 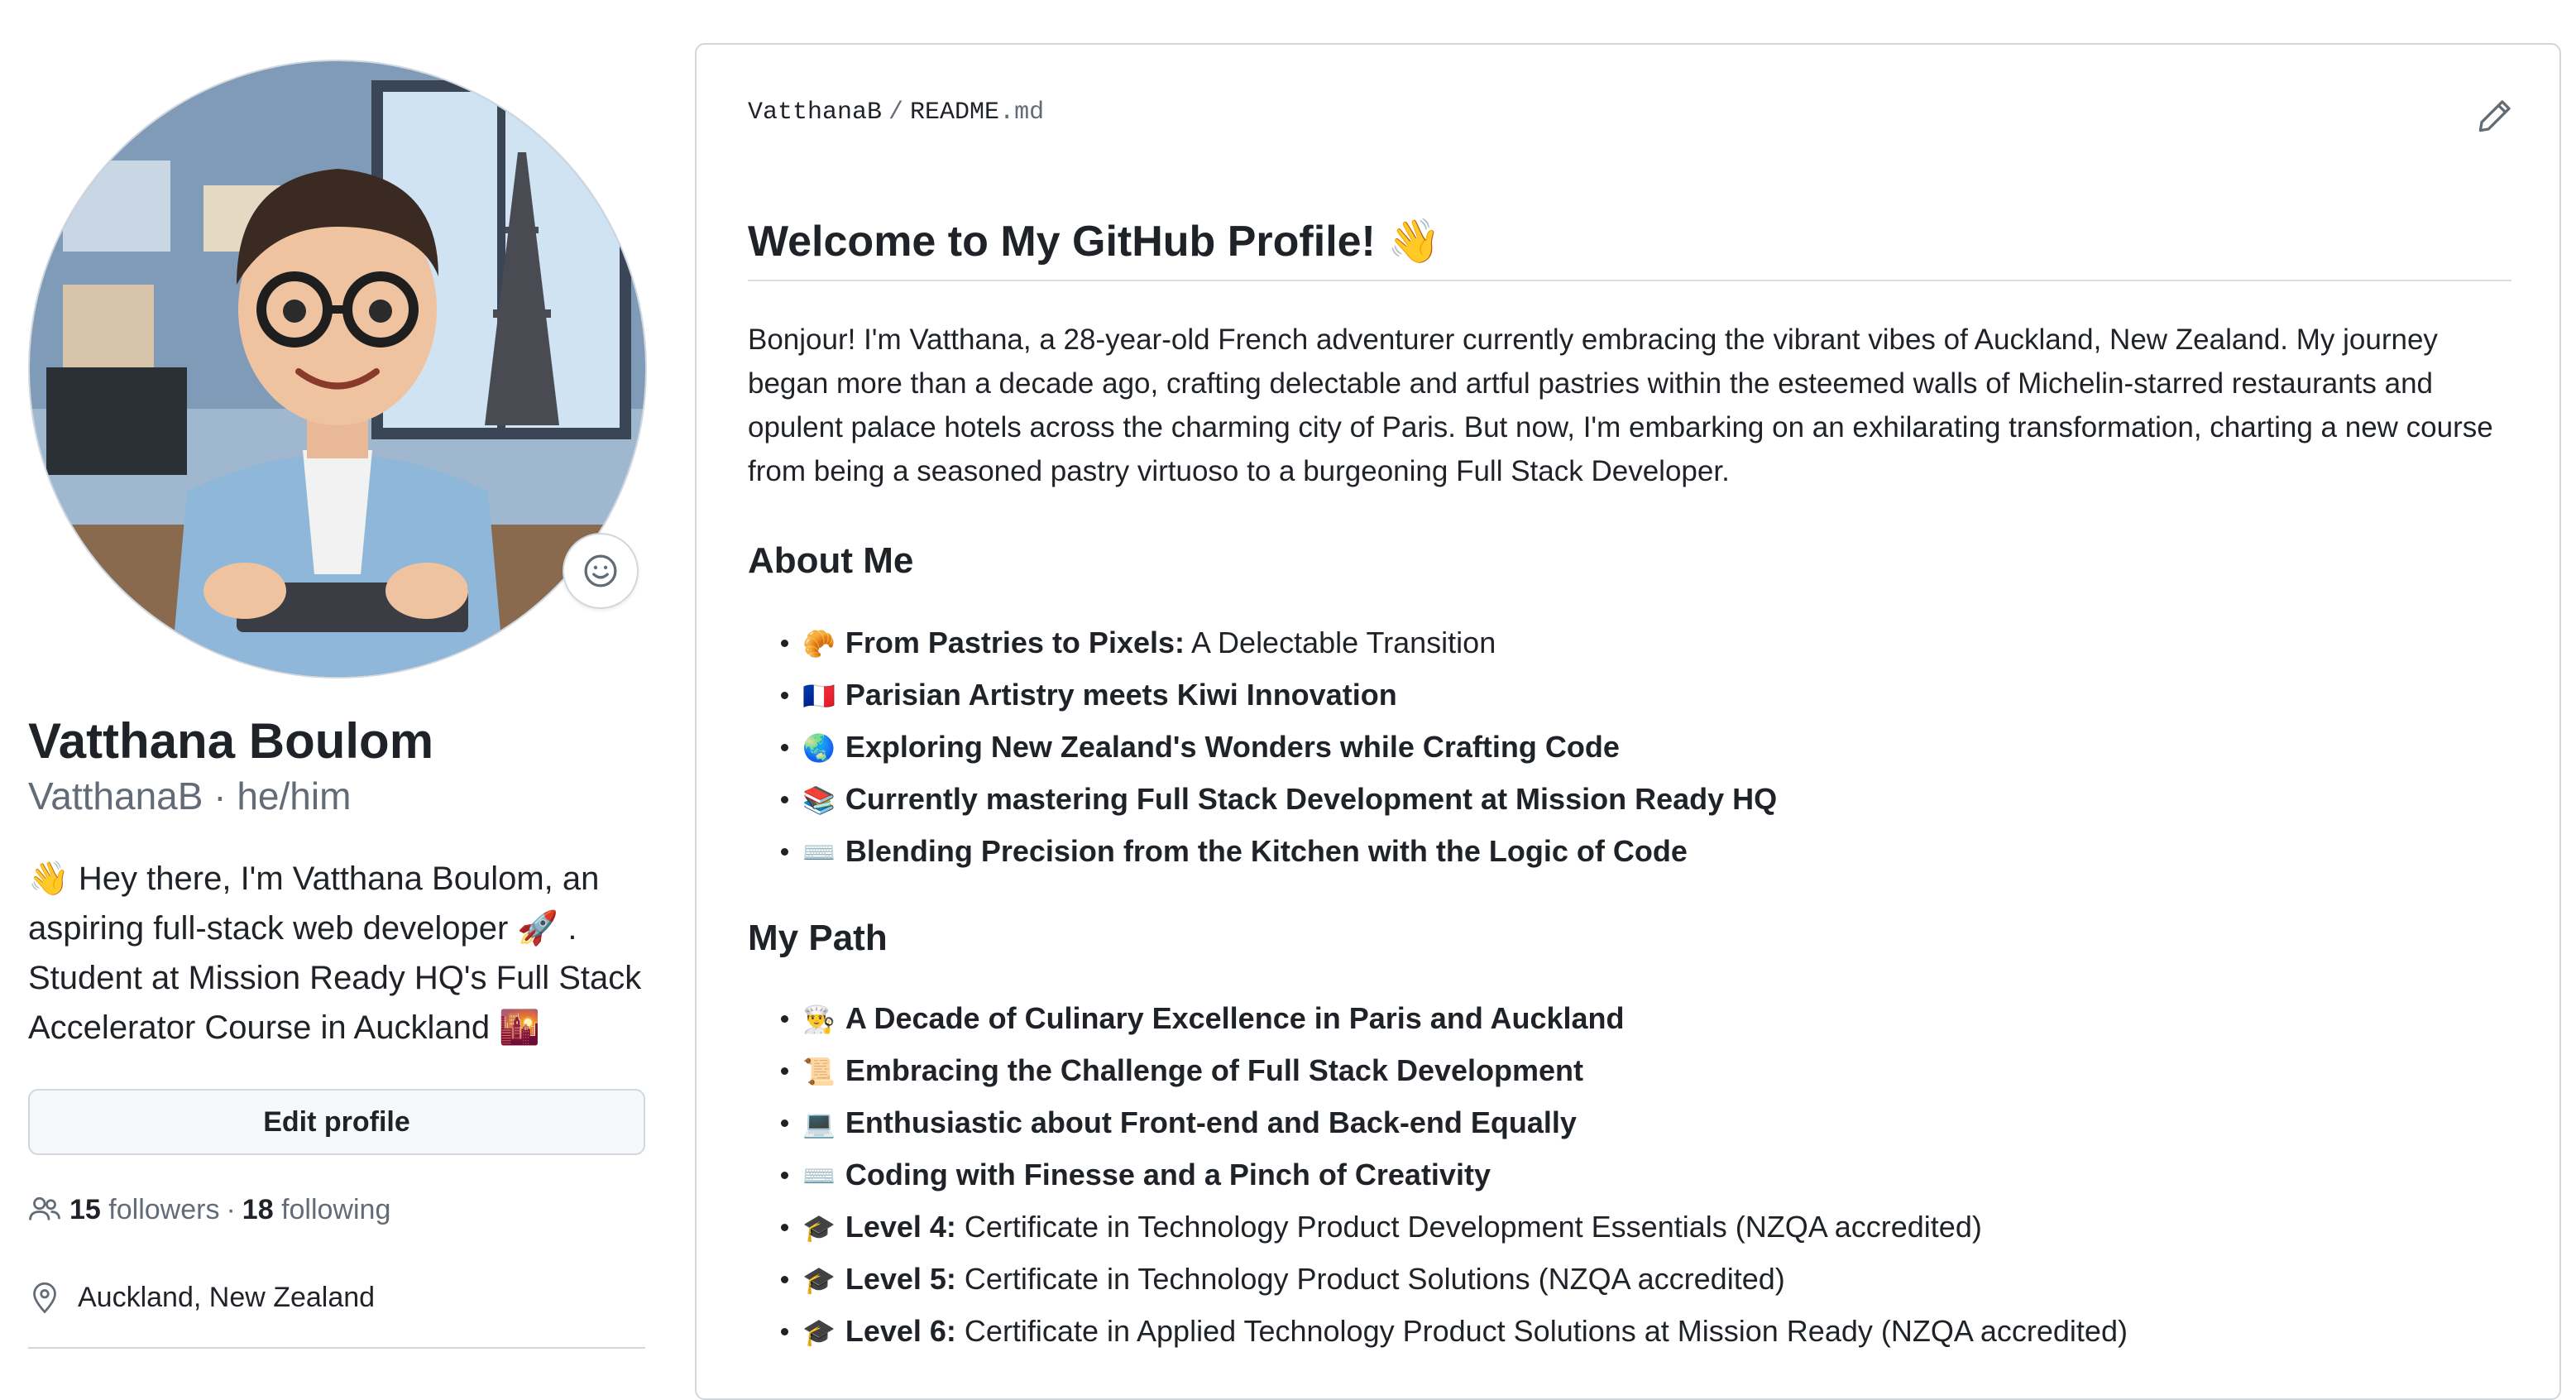 I want to click on readme-file-link: README.md, so click(x=977, y=112).